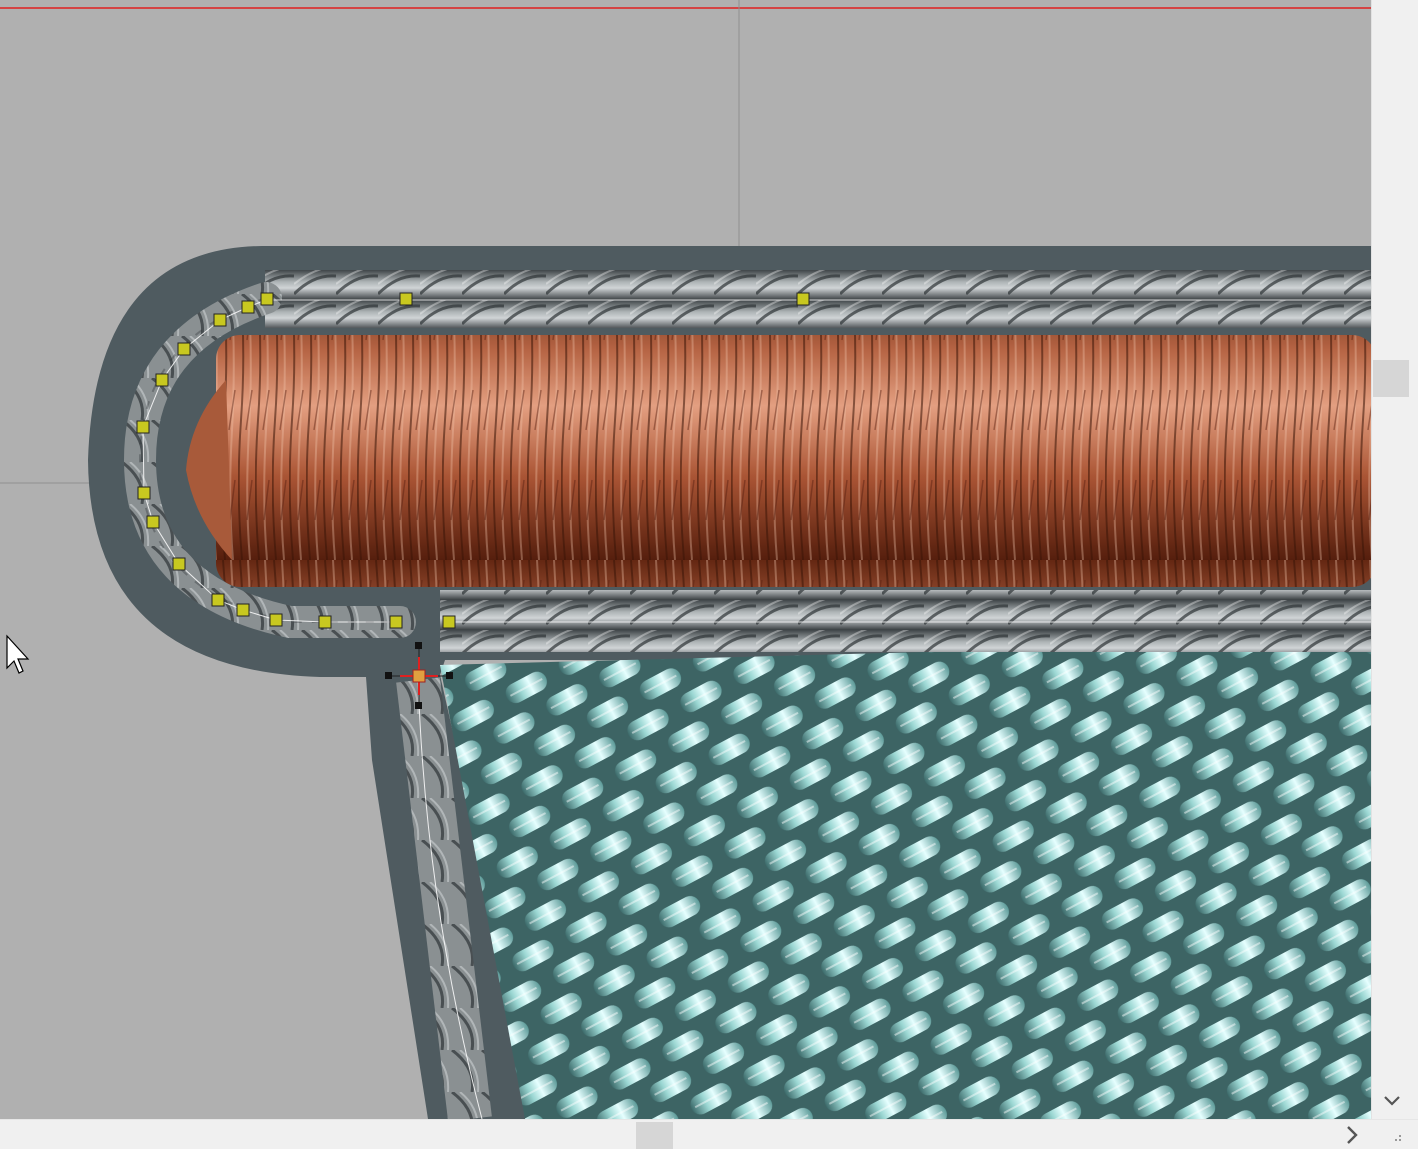  Describe the element at coordinates (654, 1135) in the screenshot. I see `horizontal-scroll-thumb` at that location.